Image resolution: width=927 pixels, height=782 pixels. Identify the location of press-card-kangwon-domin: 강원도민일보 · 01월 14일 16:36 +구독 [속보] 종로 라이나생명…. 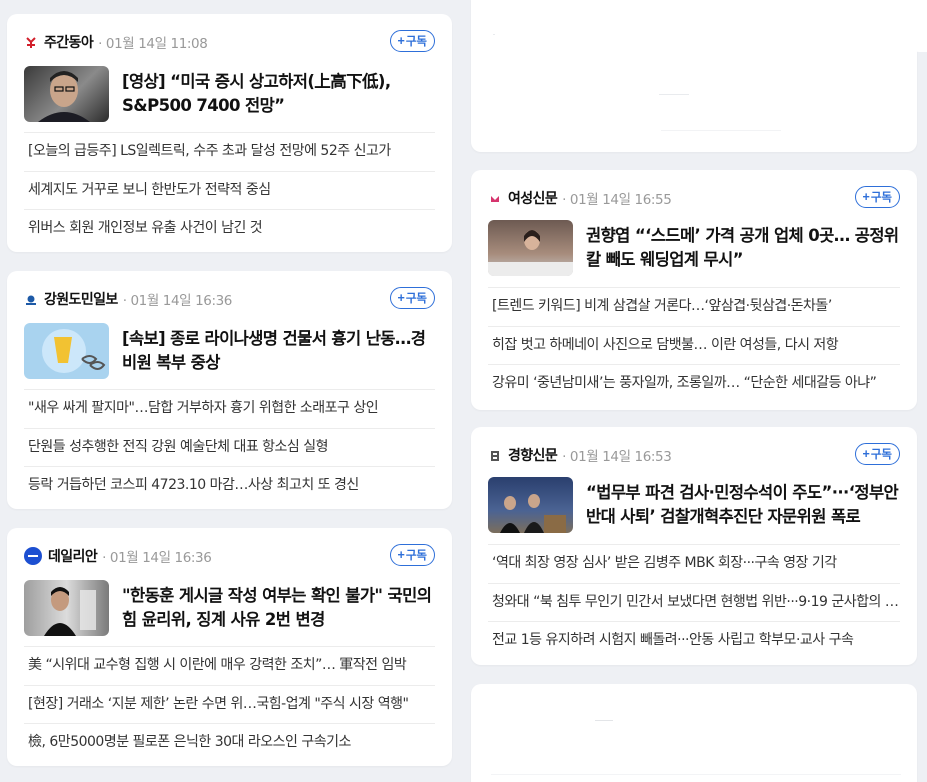
(229, 390).